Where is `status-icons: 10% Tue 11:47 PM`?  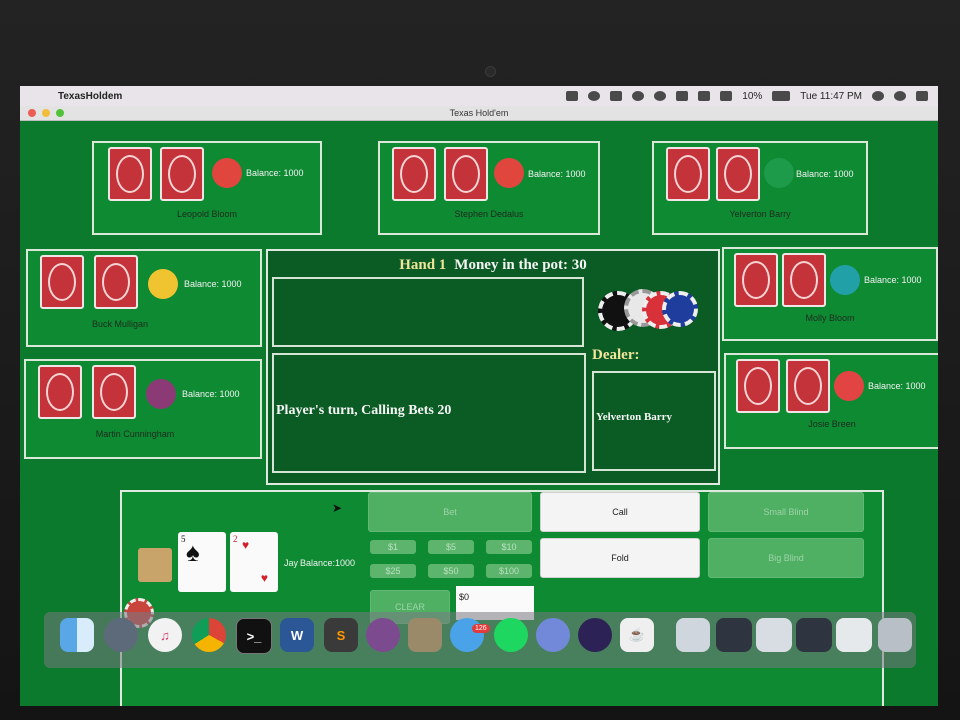
status-icons: 10% Tue 11:47 PM is located at coordinates (747, 96).